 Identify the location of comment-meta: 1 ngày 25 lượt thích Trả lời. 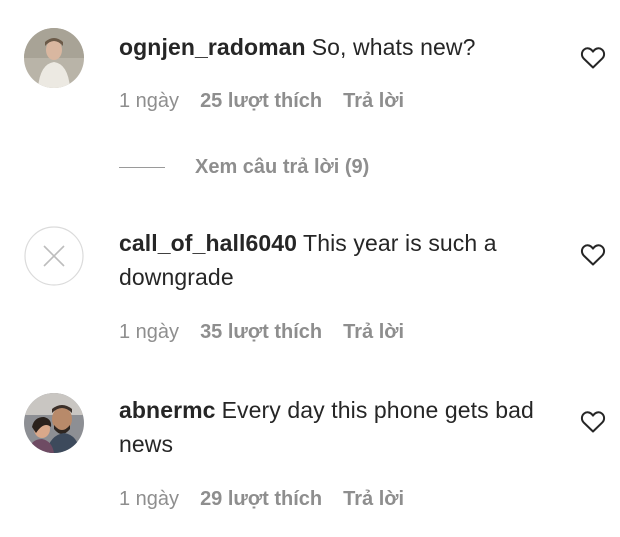
(272, 101).